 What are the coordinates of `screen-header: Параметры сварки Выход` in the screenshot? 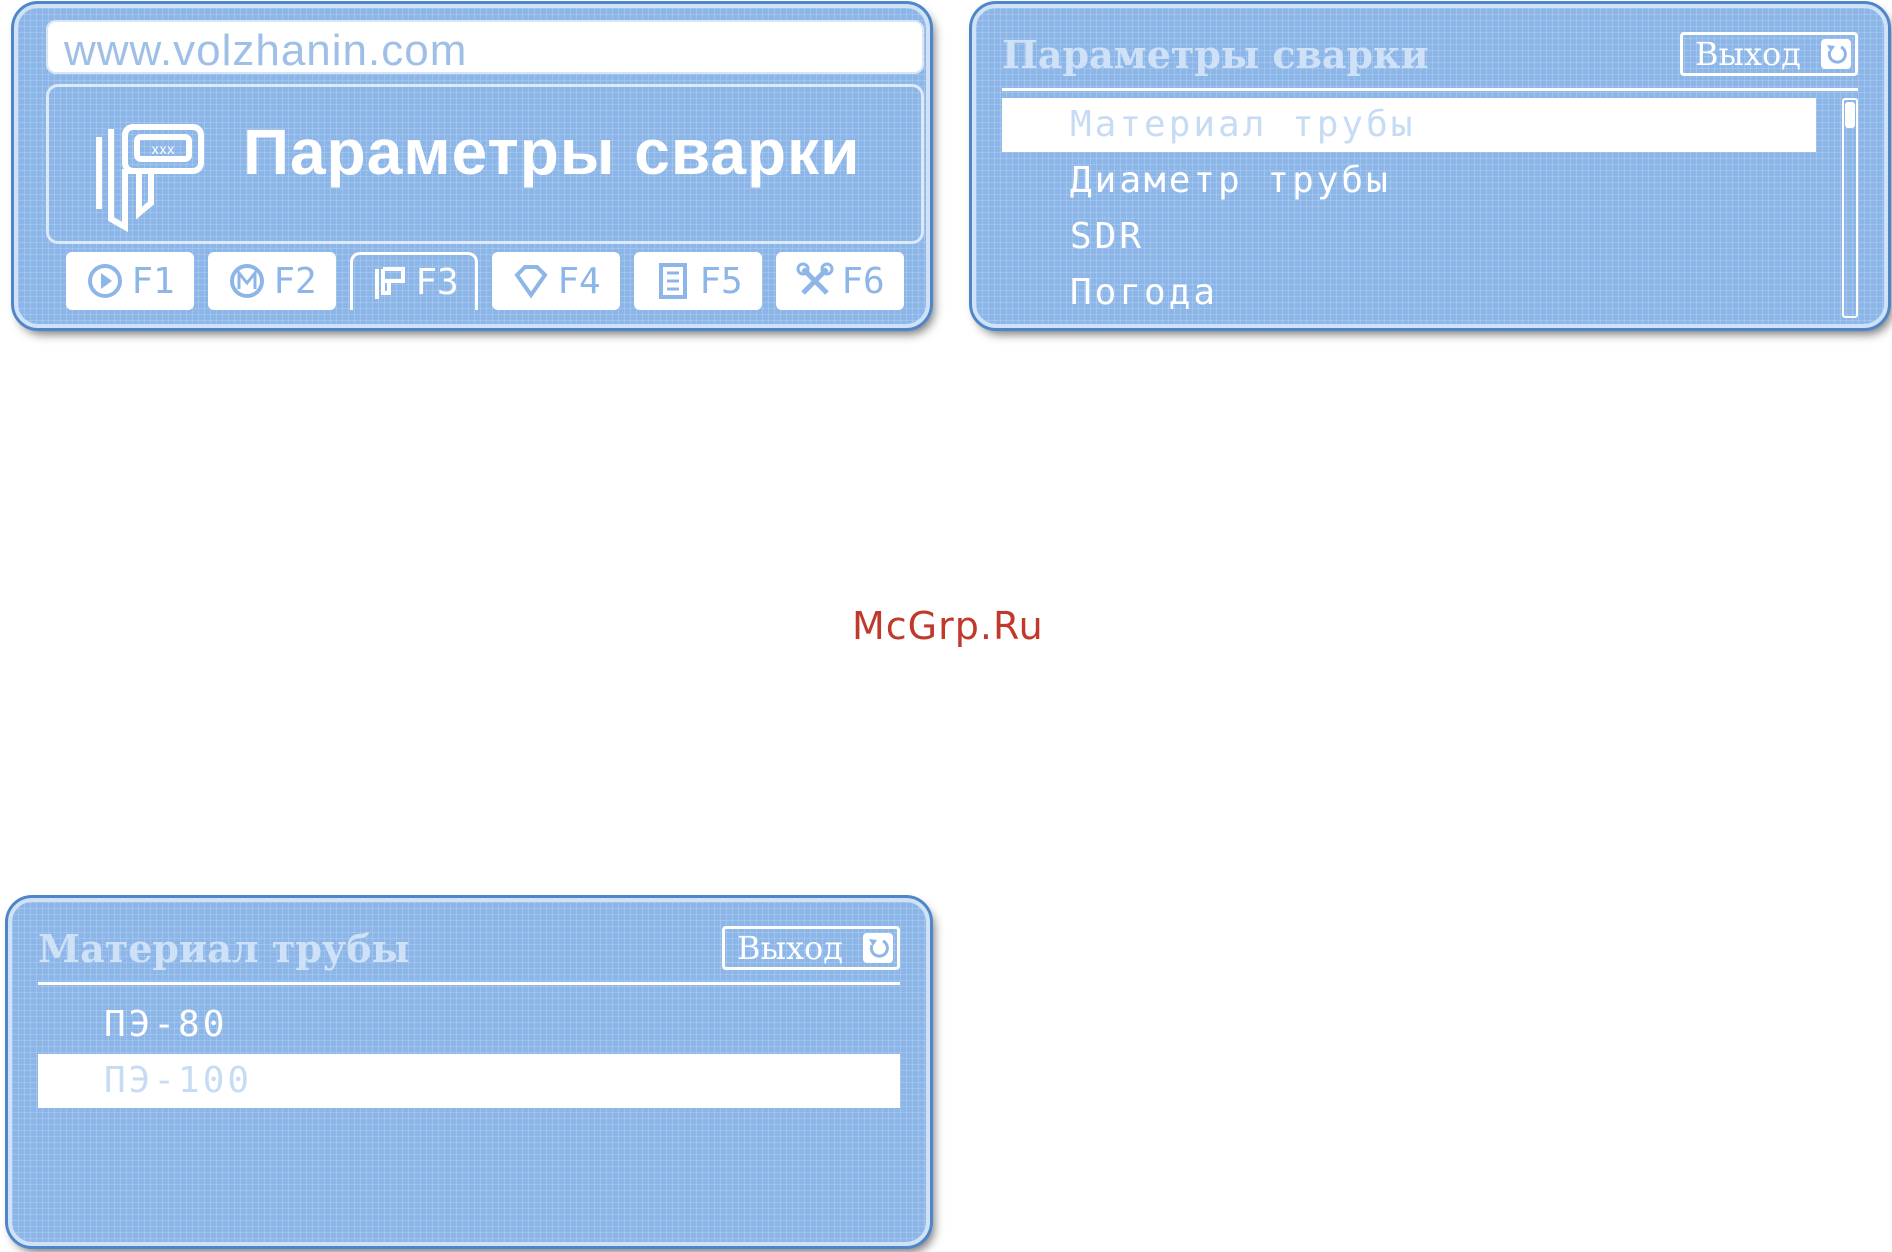 It's located at (1430, 58).